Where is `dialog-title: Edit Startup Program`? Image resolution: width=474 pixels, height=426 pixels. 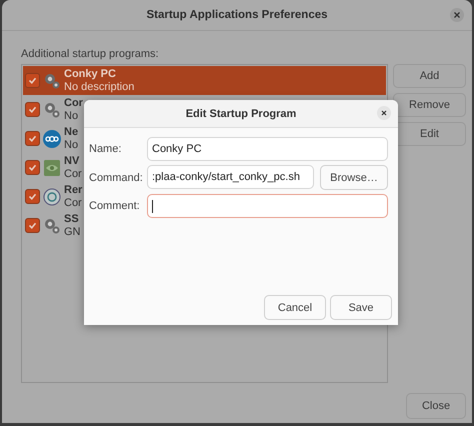
dialog-title: Edit Startup Program is located at coordinates (241, 114).